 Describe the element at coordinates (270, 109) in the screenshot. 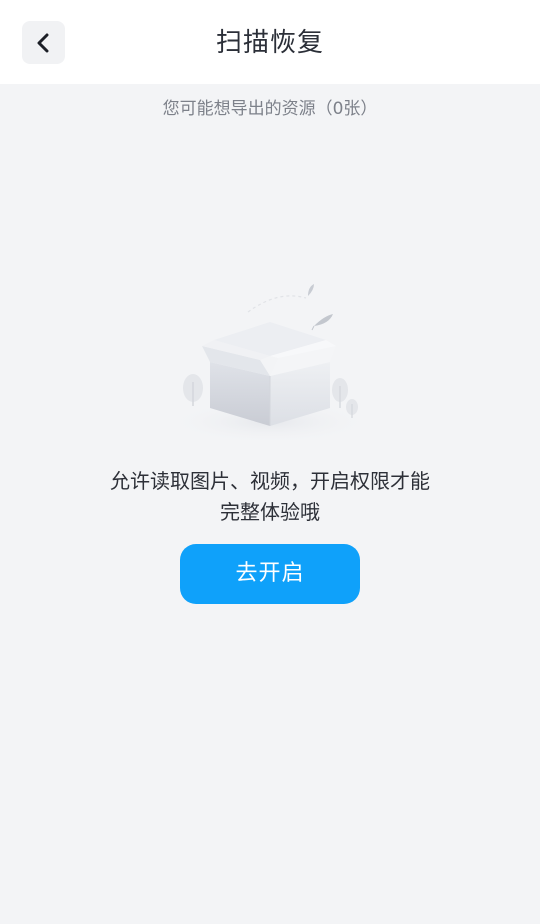

I see `resource-count-subtitle: 您可能想导出的资源（0张）` at that location.